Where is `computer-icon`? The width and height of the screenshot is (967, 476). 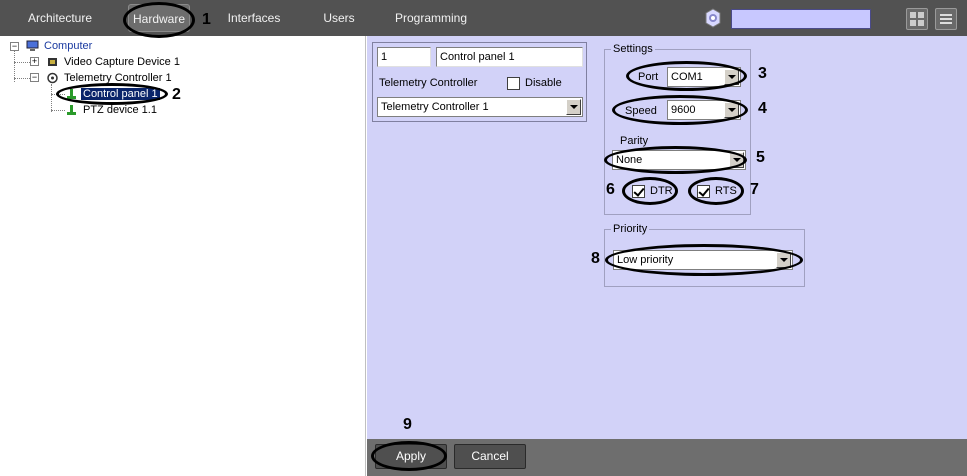
computer-icon is located at coordinates (32, 46).